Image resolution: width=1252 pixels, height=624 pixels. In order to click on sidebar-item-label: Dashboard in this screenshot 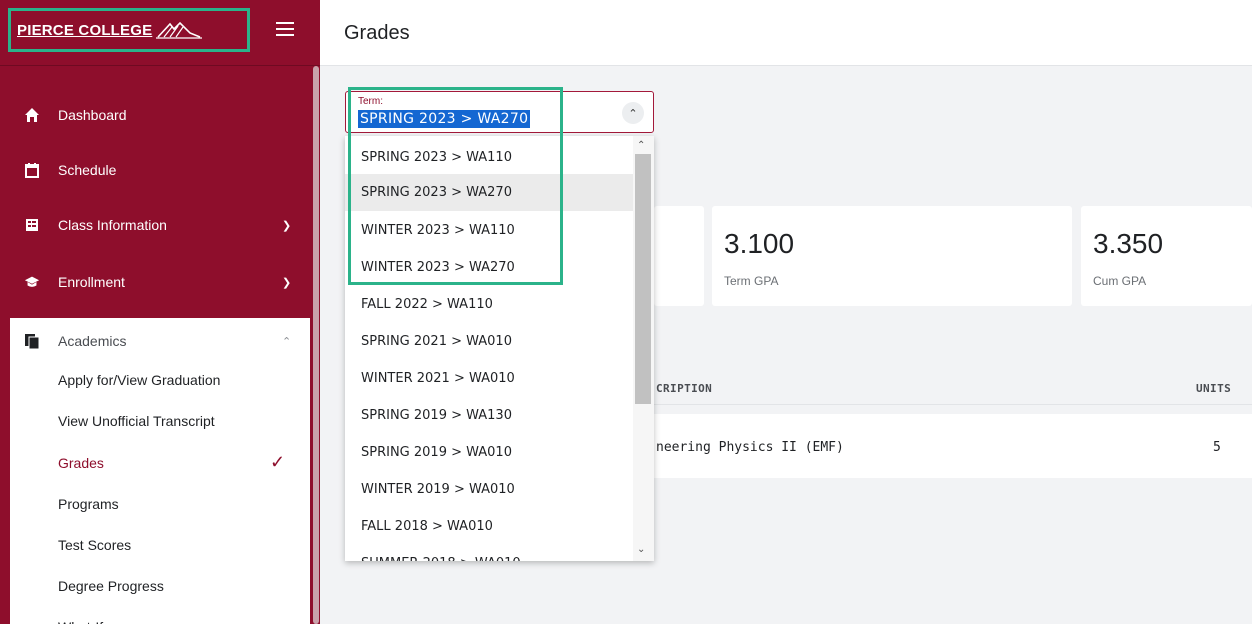, I will do `click(92, 115)`.